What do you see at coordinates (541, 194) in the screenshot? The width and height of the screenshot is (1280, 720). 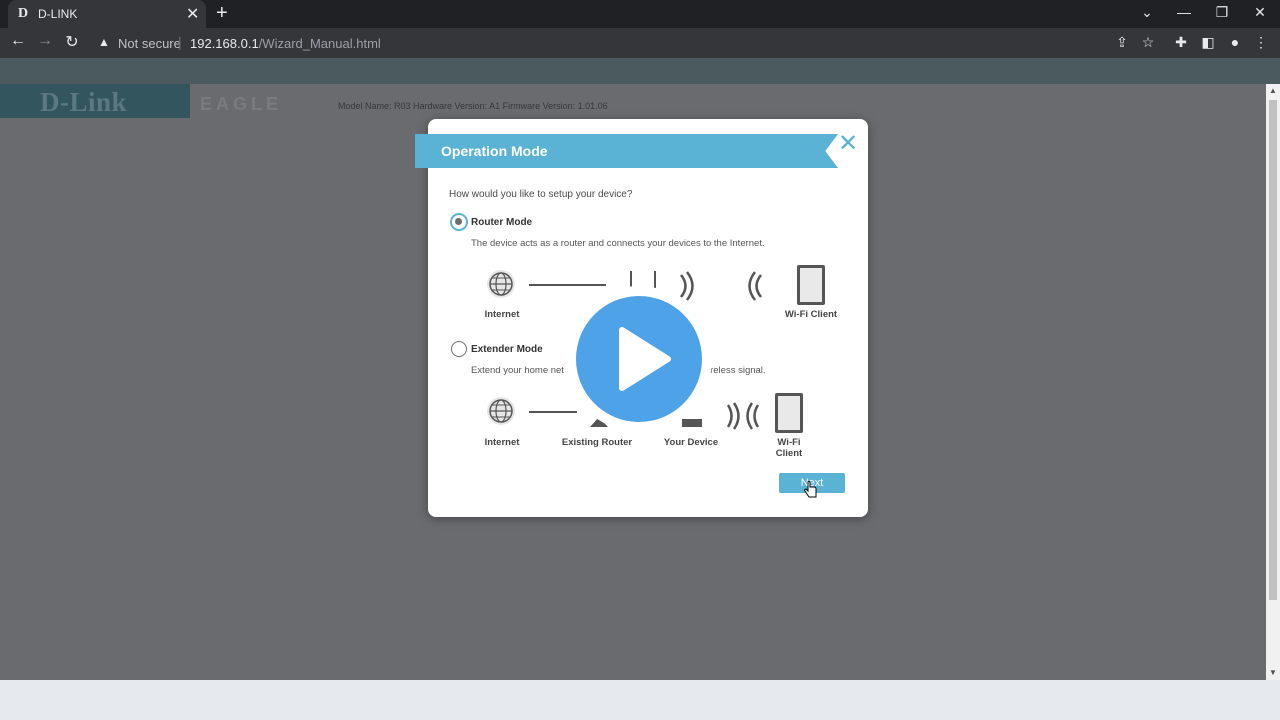 I see `setup-question: How would you like to setup your device?` at bounding box center [541, 194].